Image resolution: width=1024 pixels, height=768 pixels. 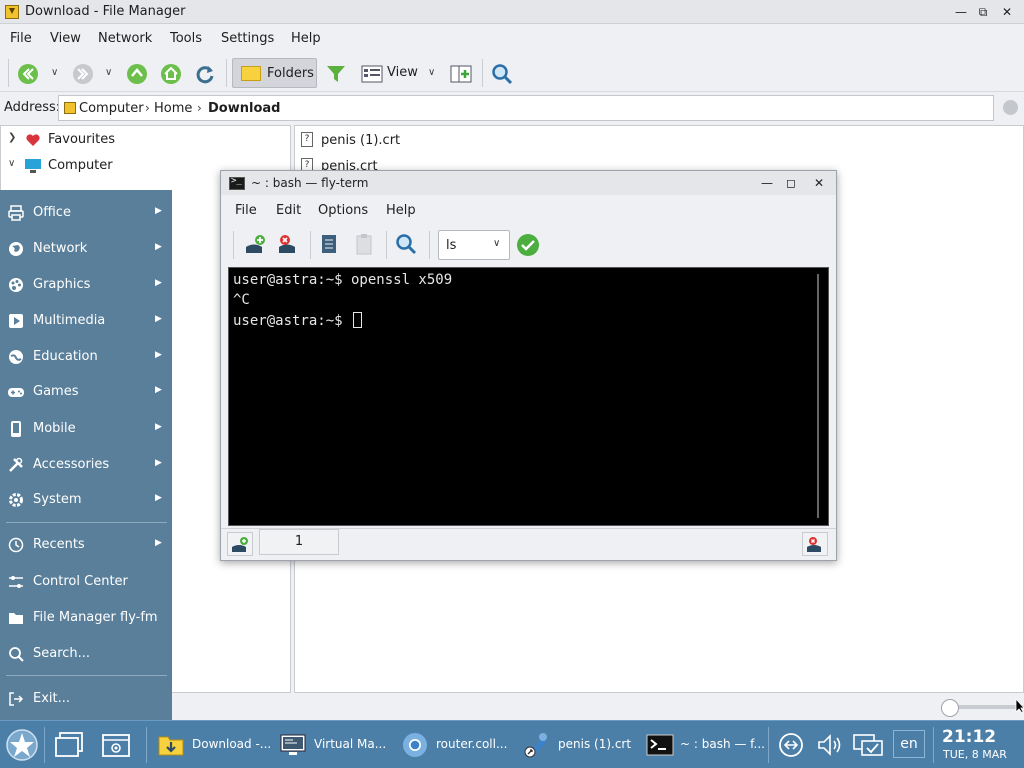 I want to click on task-certificate: penis (1).crt, so click(x=580, y=744).